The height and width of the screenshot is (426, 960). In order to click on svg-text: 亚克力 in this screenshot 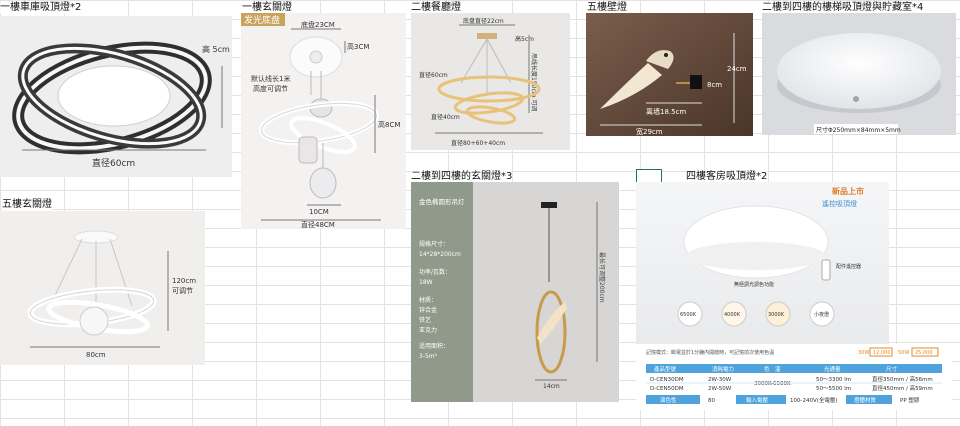, I will do `click(428, 330)`.